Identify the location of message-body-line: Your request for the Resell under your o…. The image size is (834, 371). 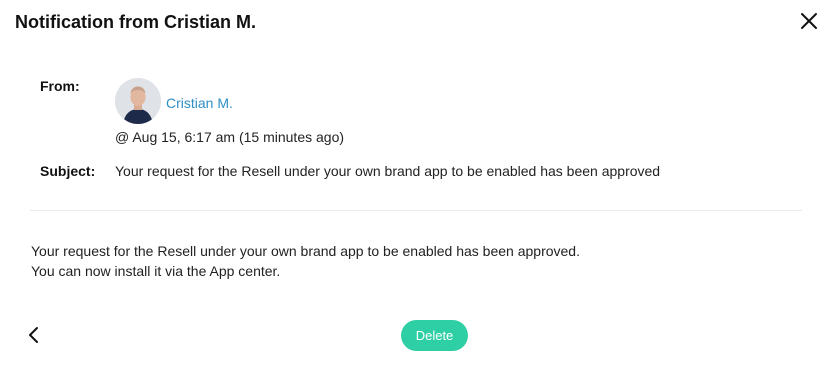
(305, 251).